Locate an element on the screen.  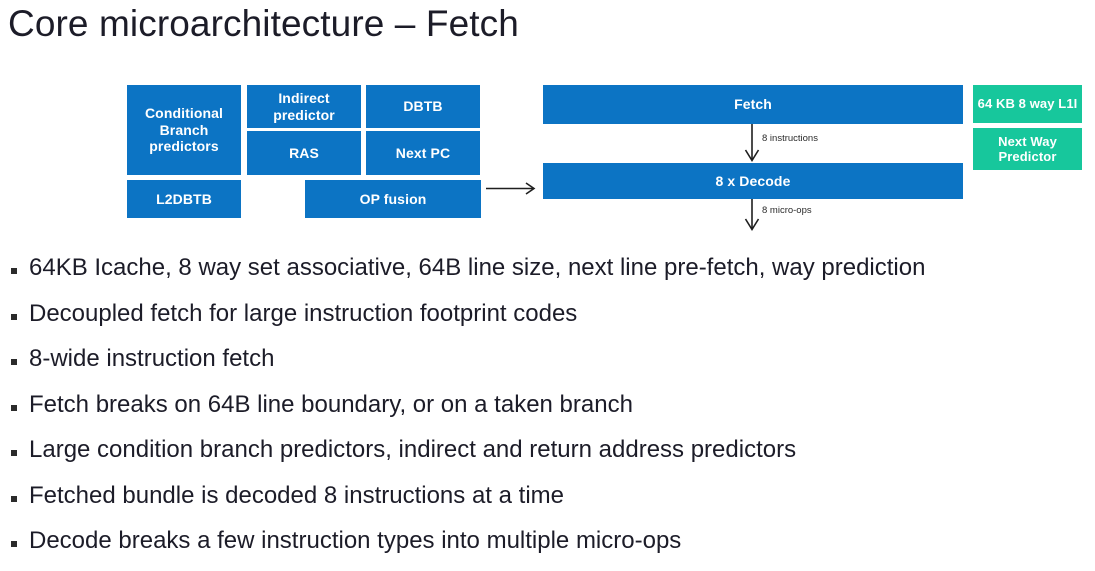
diagram-box-next-way-predictor: Next Way Predictor is located at coordinates (1027, 149).